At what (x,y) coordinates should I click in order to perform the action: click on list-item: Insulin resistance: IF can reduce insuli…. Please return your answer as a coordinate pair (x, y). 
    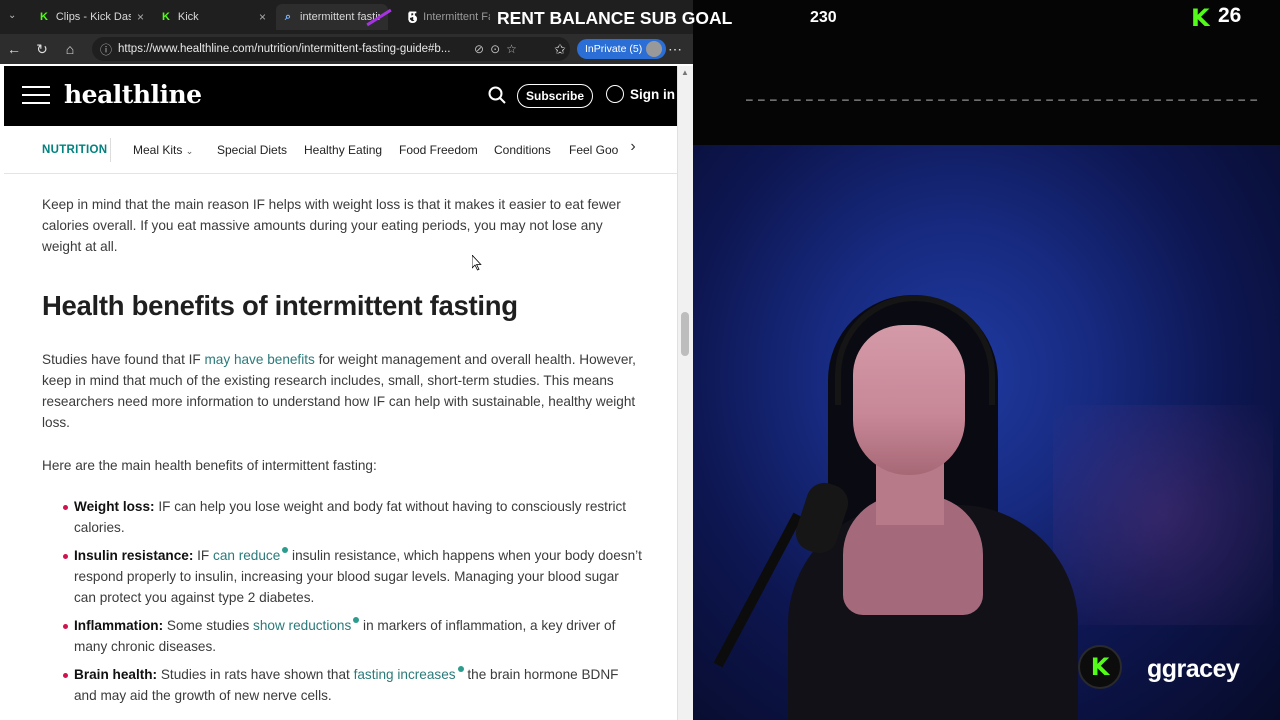
    Looking at the image, I should click on (342, 576).